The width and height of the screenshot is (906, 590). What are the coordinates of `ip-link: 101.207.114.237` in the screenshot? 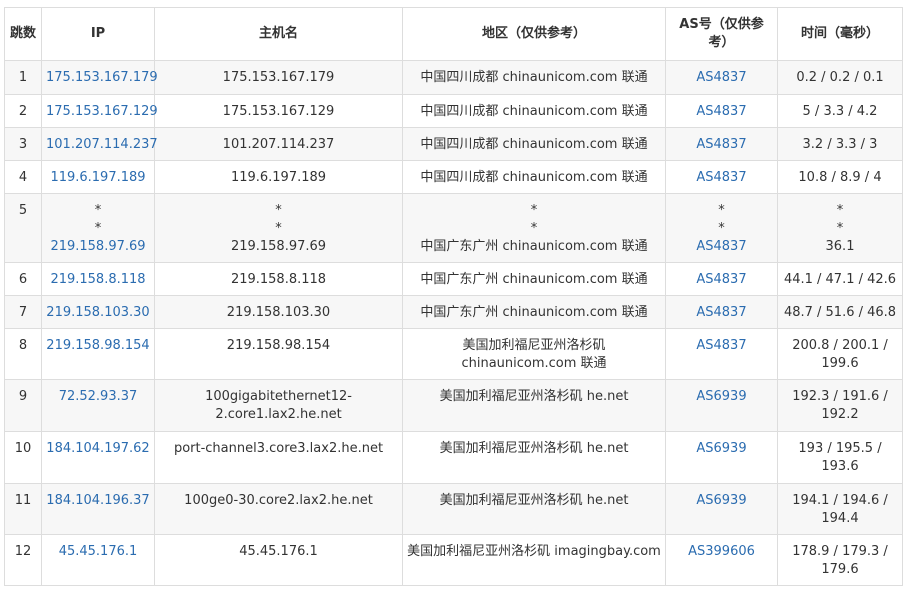 It's located at (102, 144).